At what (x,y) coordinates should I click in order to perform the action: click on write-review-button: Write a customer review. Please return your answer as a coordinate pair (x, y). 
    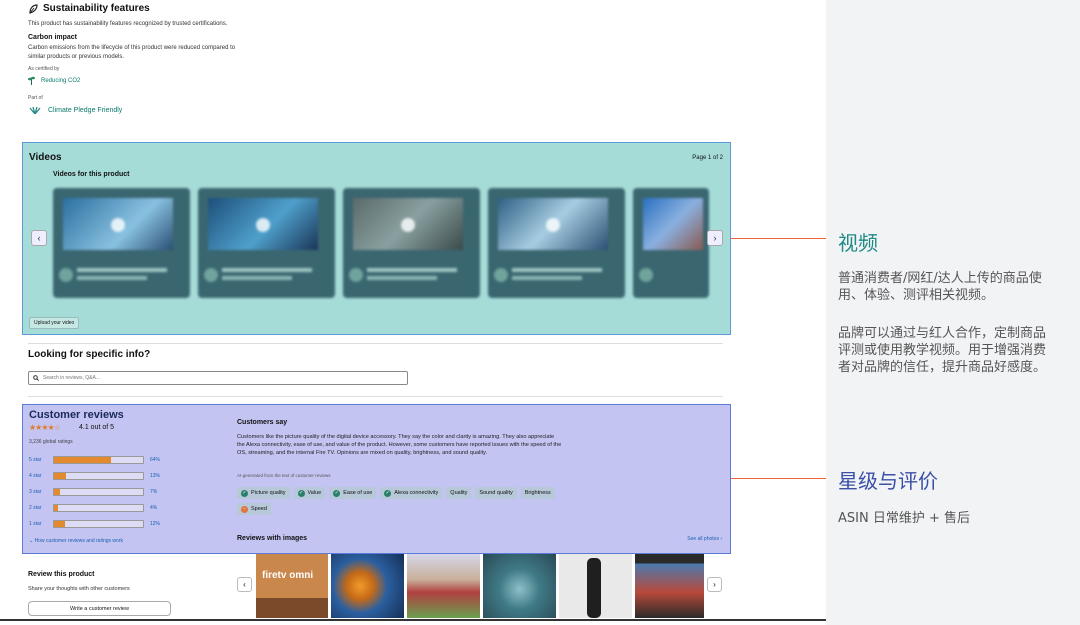
    Looking at the image, I should click on (99, 608).